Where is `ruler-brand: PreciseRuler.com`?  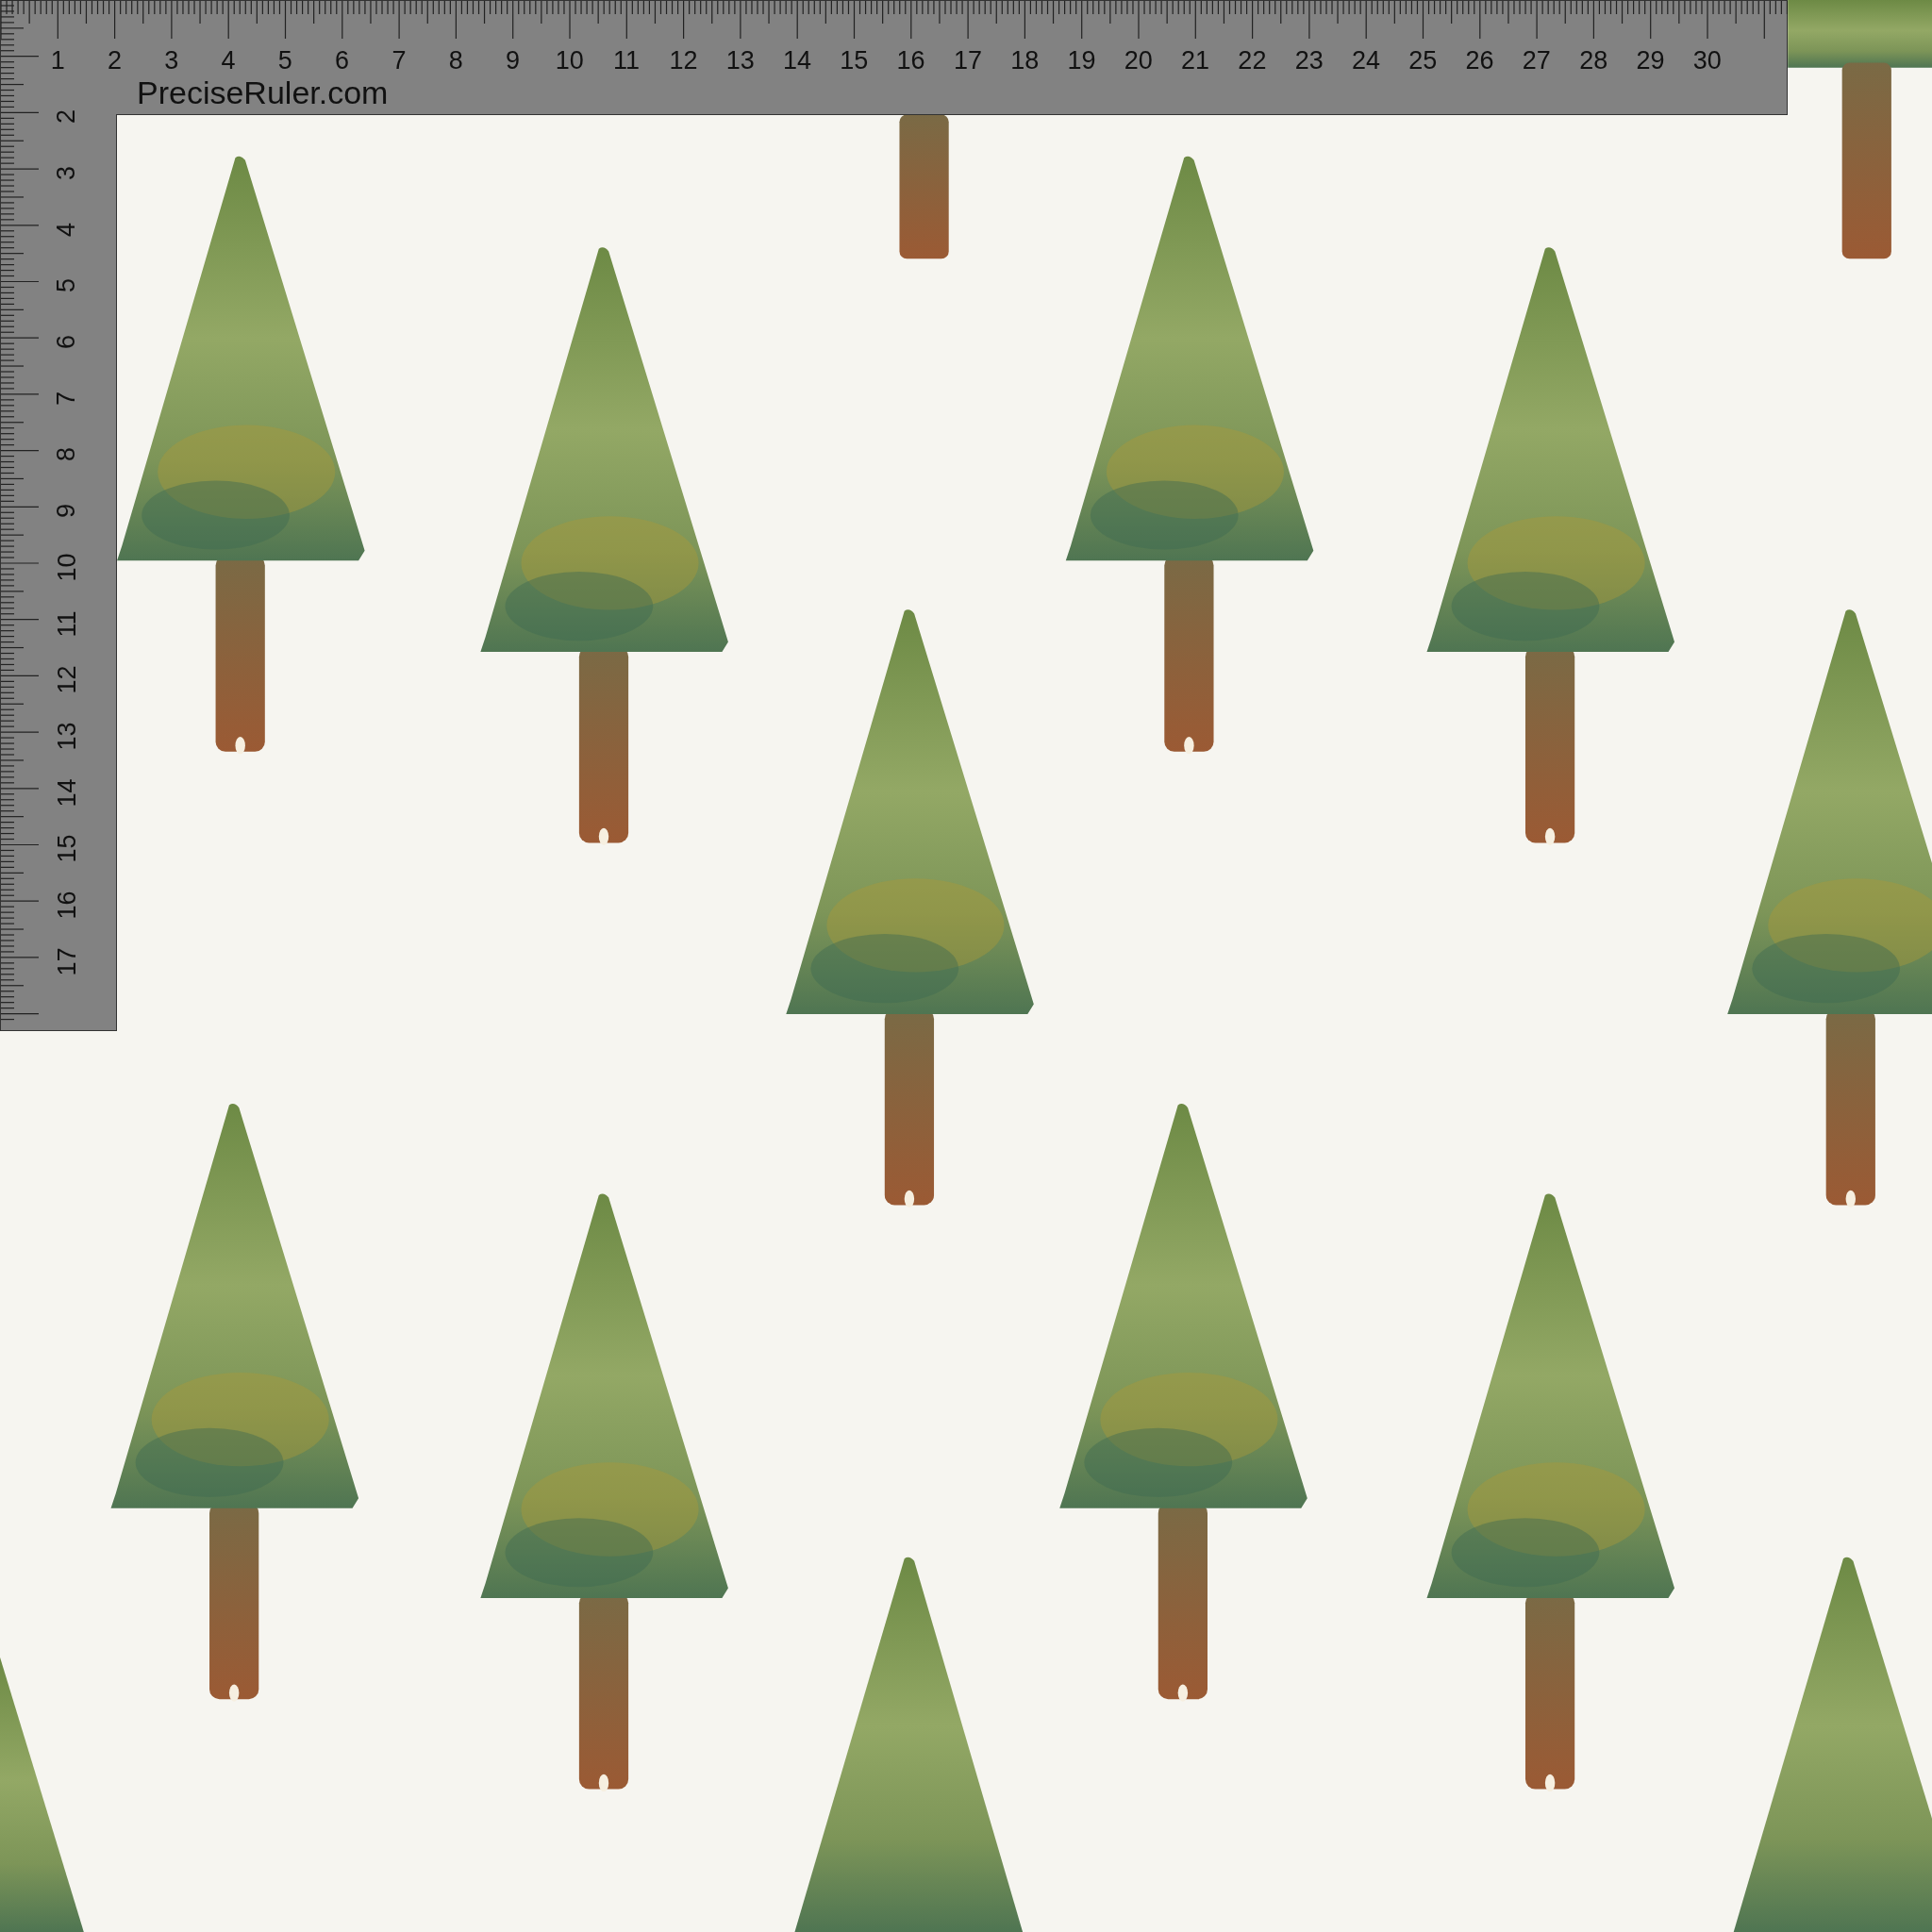
ruler-brand: PreciseRuler.com is located at coordinates (263, 92).